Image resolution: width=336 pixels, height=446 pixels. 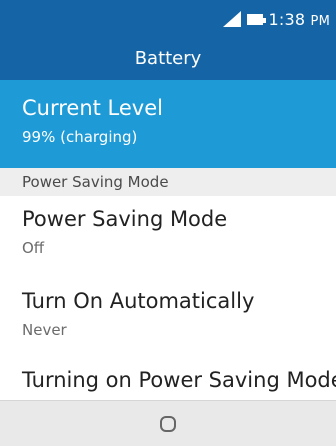 I want to click on page-title: Battery, so click(x=168, y=58).